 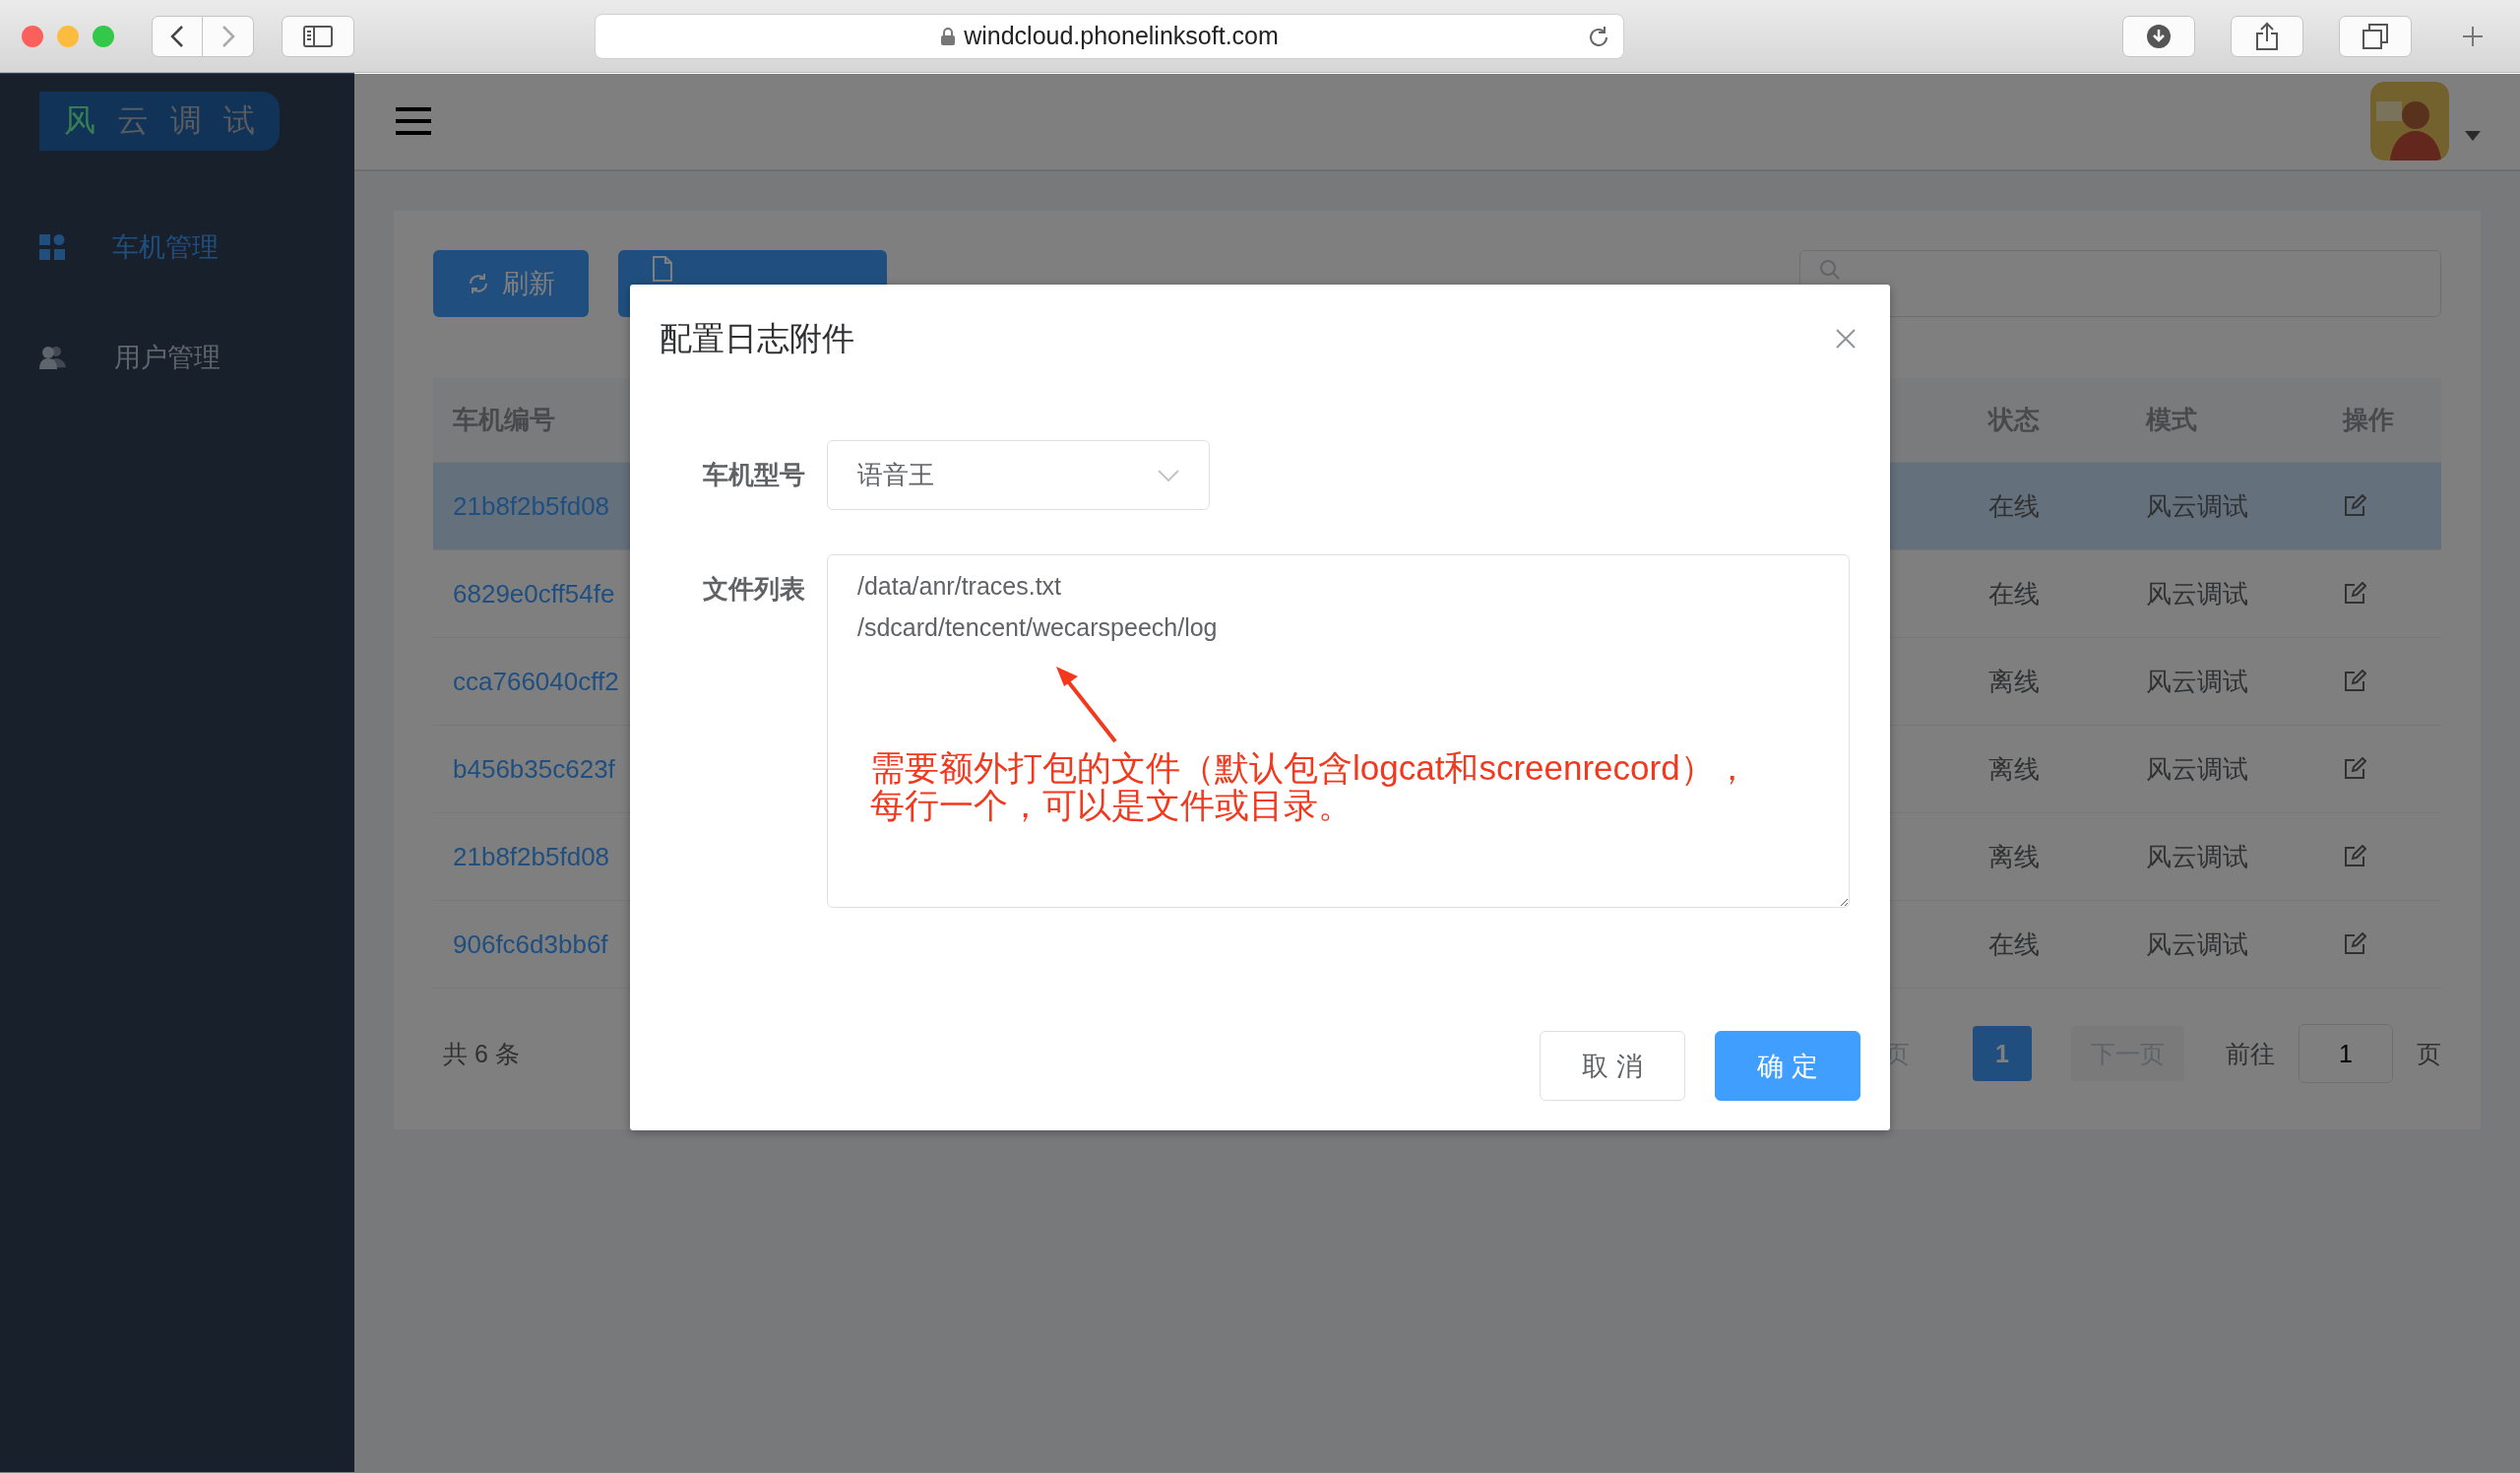 What do you see at coordinates (159, 121) in the screenshot?
I see `logo: 风 云 调 试` at bounding box center [159, 121].